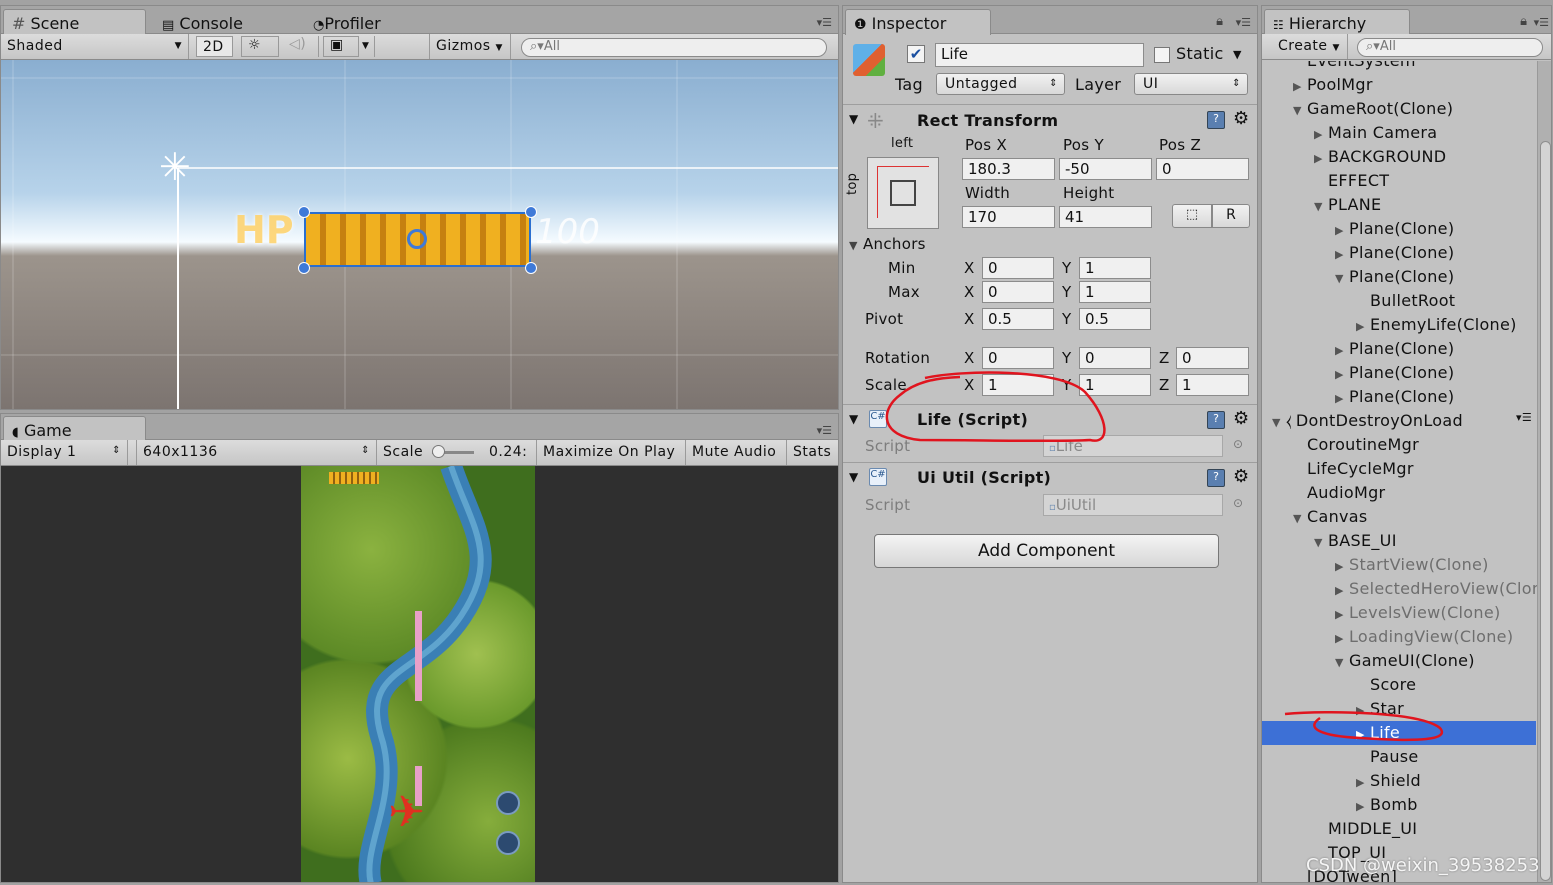 This screenshot has width=1553, height=885. What do you see at coordinates (1018, 358) in the screenshot?
I see `rot-x-field: 0` at bounding box center [1018, 358].